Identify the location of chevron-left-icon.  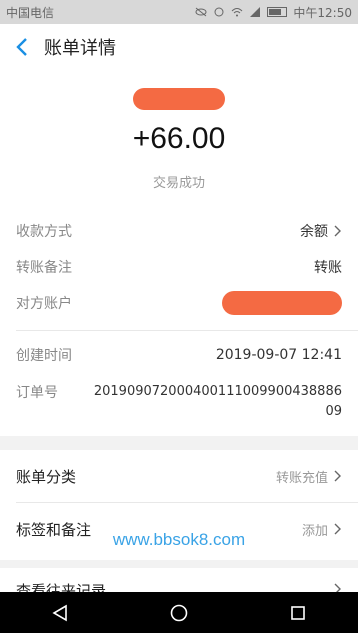
(21, 47).